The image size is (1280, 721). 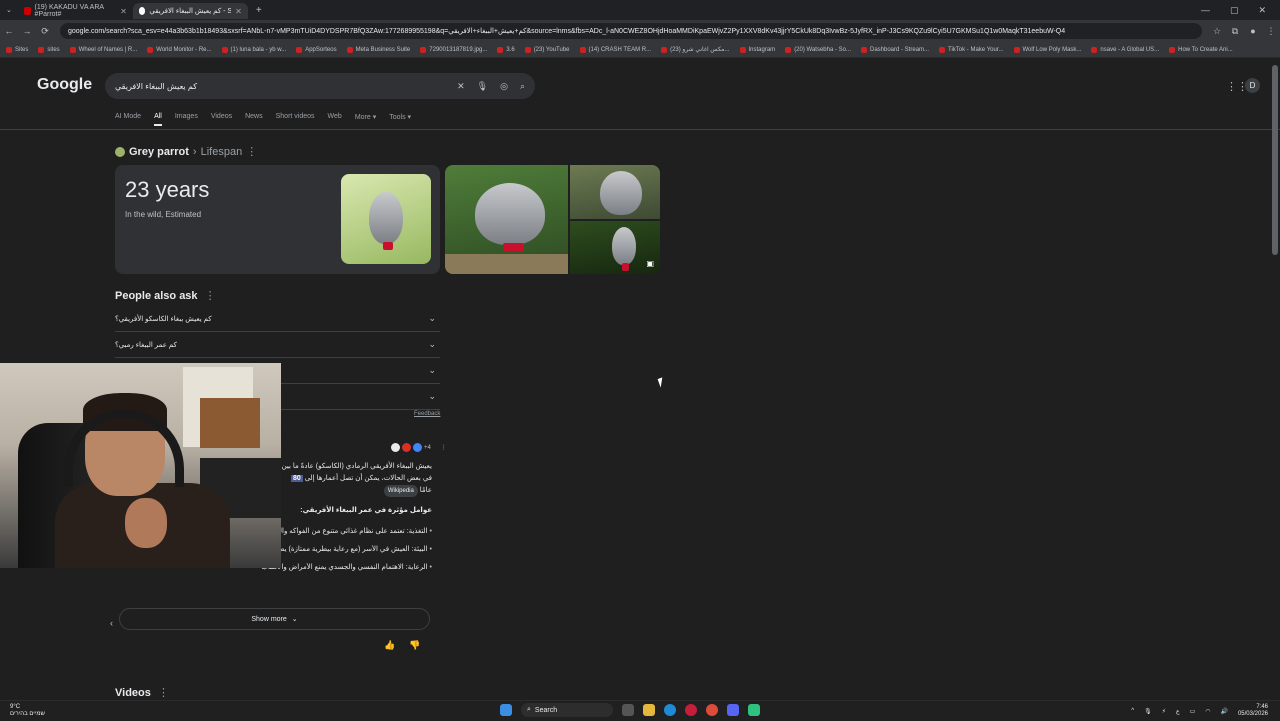 What do you see at coordinates (504, 86) in the screenshot?
I see `lens-icon: ◎` at bounding box center [504, 86].